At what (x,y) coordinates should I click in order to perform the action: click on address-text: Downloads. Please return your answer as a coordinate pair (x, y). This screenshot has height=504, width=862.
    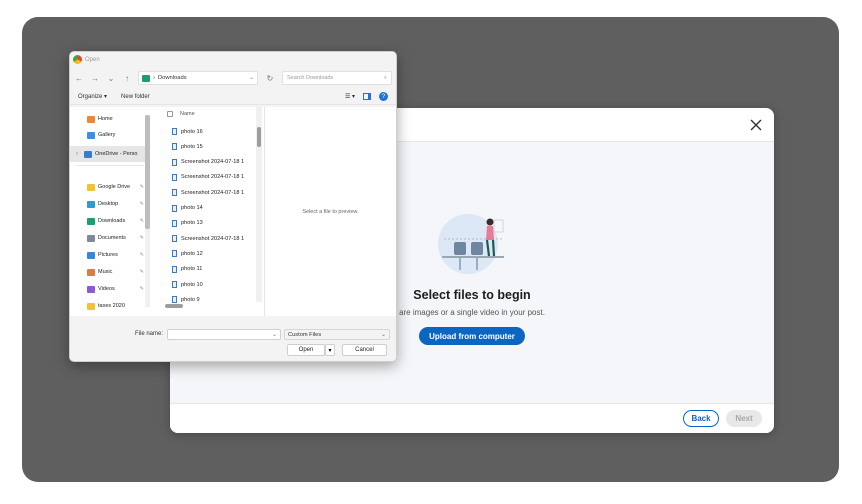
    Looking at the image, I should click on (172, 78).